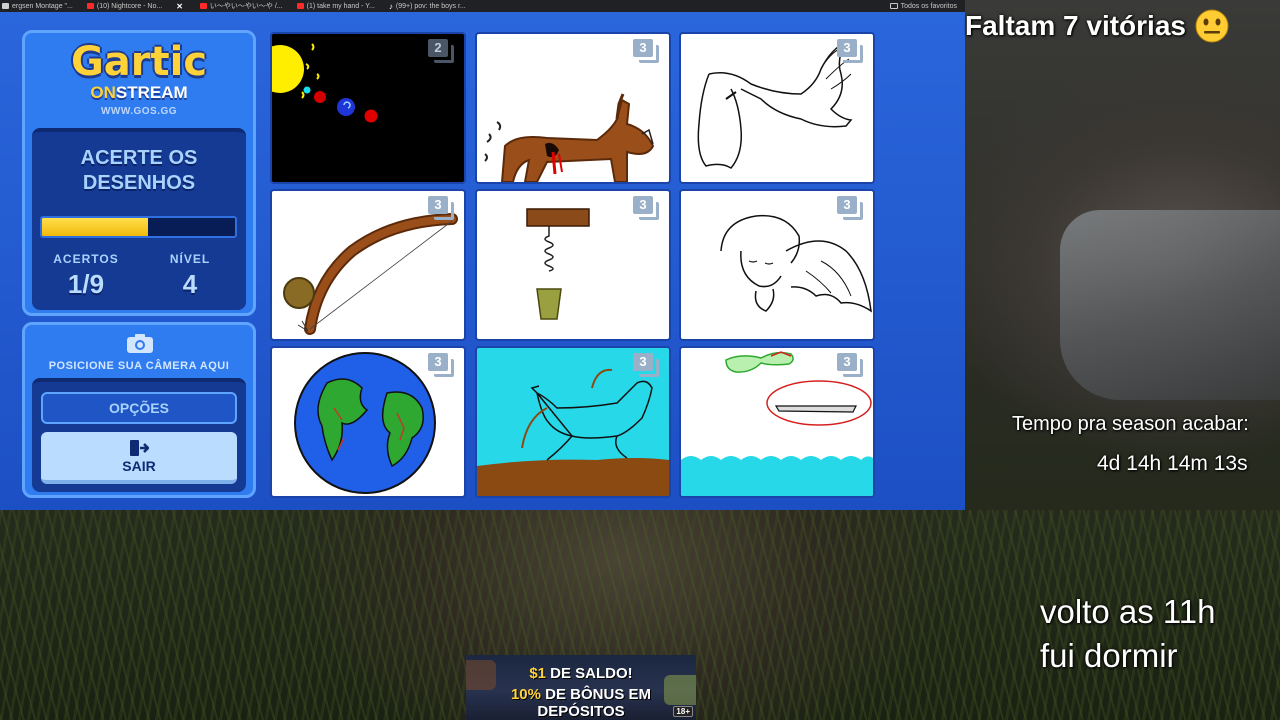 This screenshot has width=1280, height=720. What do you see at coordinates (139, 170) in the screenshot?
I see `mode-title: ACERTE OS DESENHOS` at bounding box center [139, 170].